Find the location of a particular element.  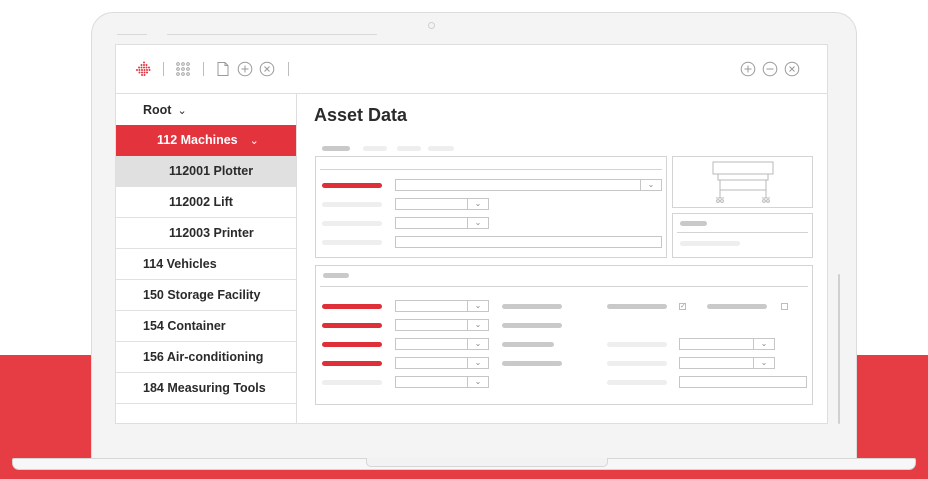

tab-active is located at coordinates (336, 148).